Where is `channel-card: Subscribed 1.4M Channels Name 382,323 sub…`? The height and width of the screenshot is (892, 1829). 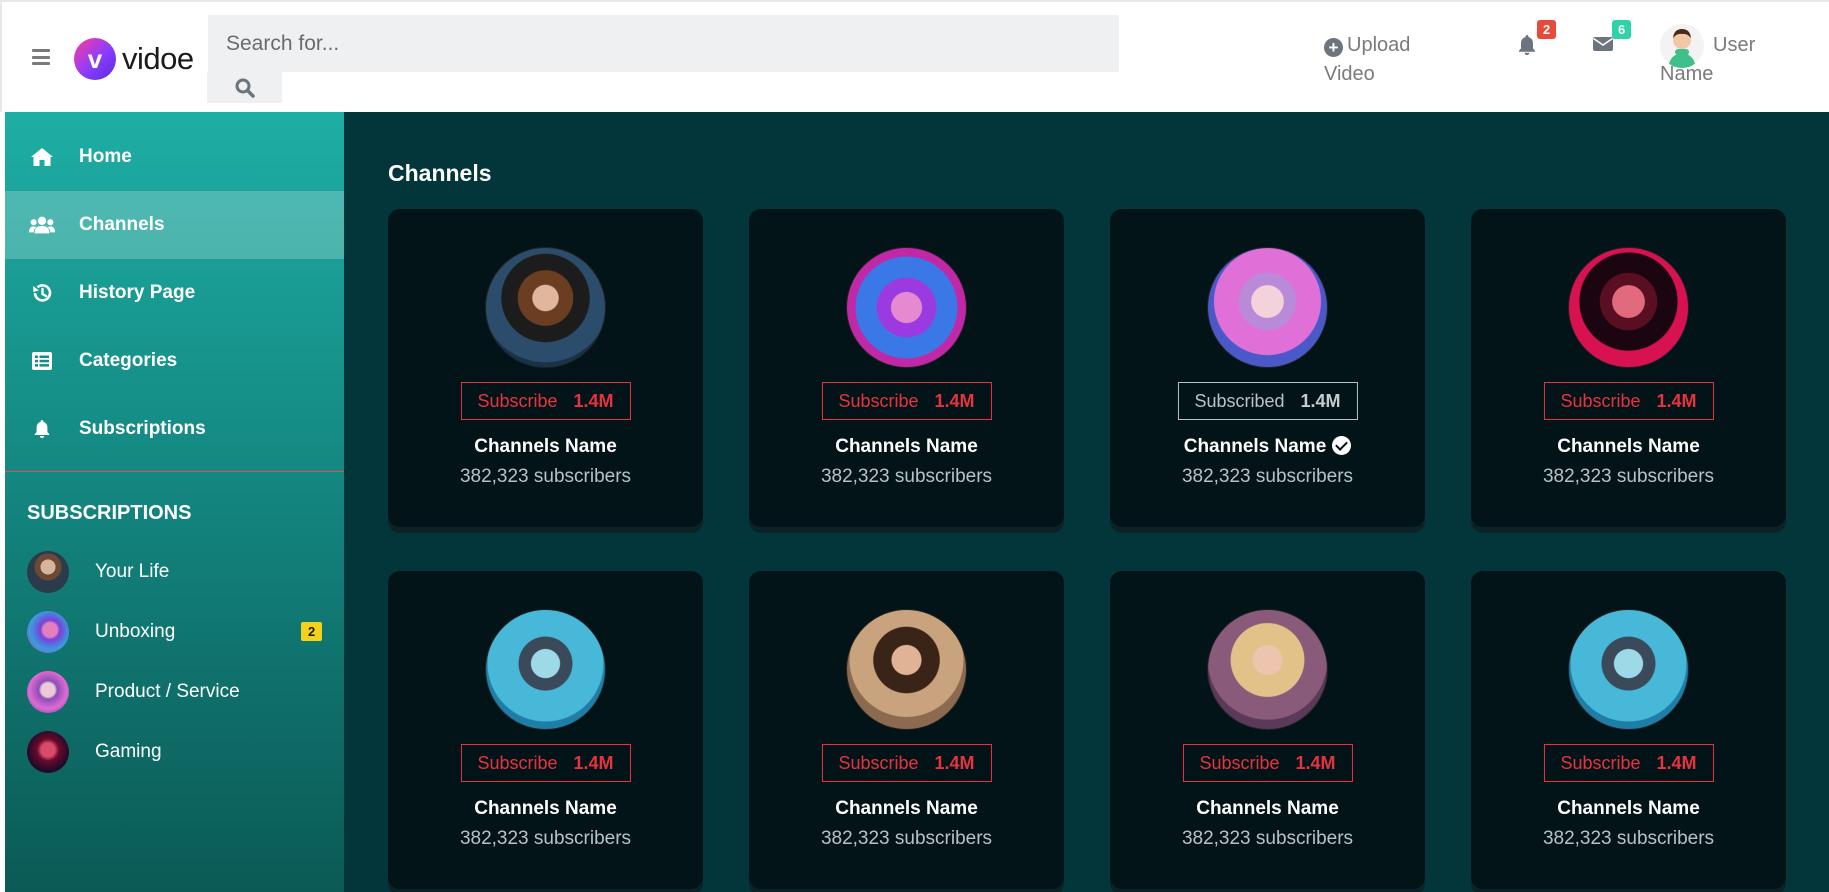
channel-card: Subscribed 1.4M Channels Name 382,323 sub… is located at coordinates (1267, 368).